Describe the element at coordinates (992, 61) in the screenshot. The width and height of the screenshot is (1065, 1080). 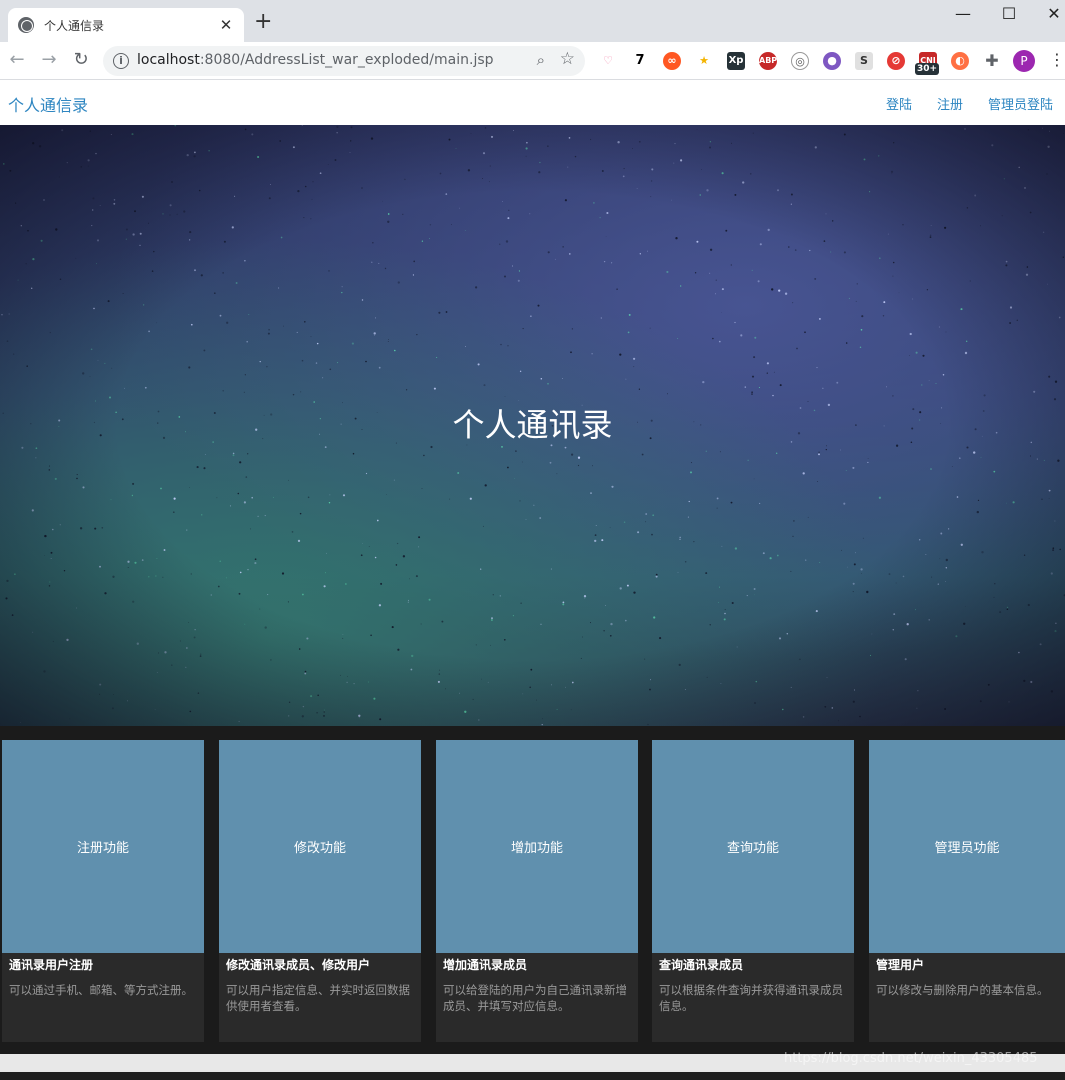
I see `puzzle-icon: ✚` at that location.